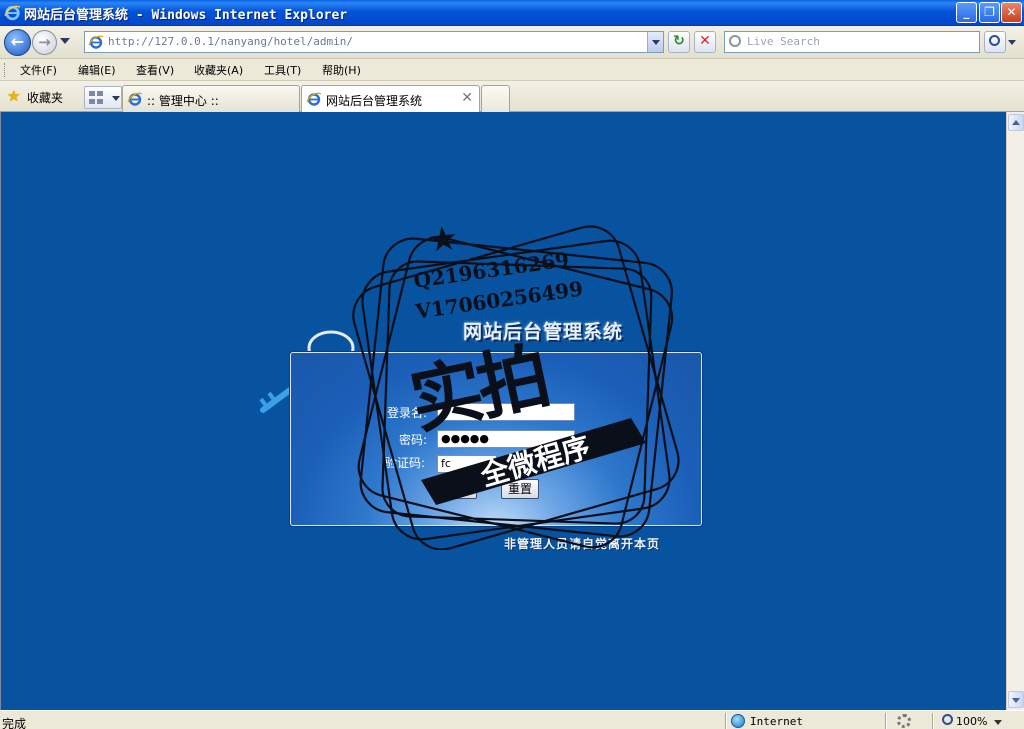 The image size is (1024, 729). What do you see at coordinates (38, 70) in the screenshot?
I see `menu-file: 文件(F)` at bounding box center [38, 70].